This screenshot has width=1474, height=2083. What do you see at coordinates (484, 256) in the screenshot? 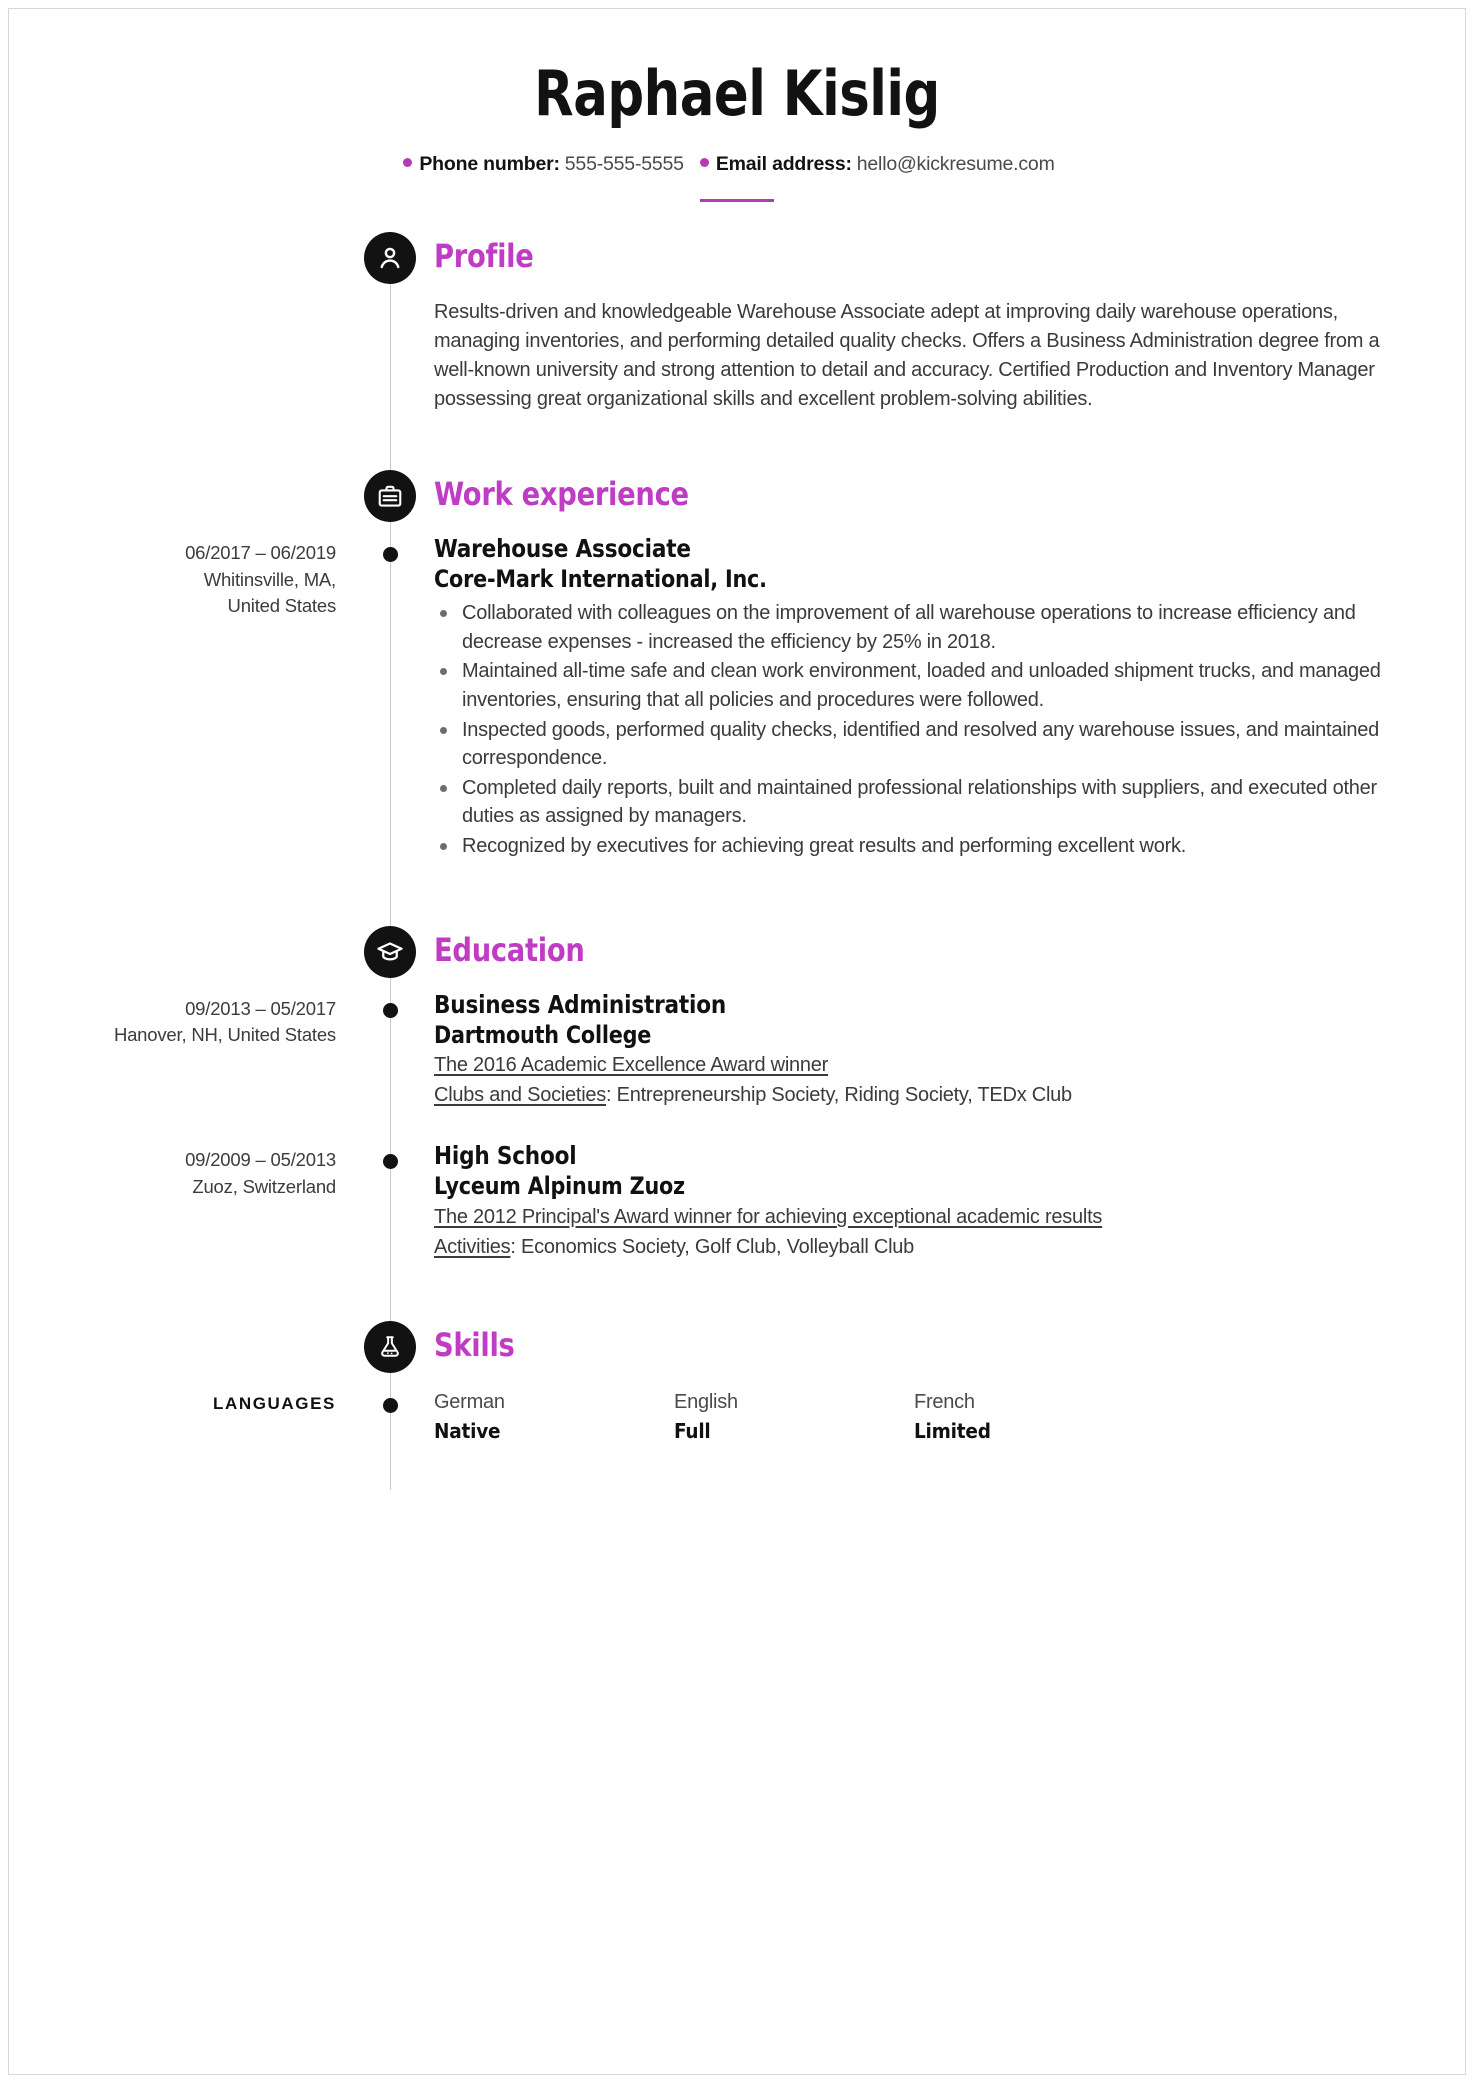
I see `section-title-profile: Profile` at bounding box center [484, 256].